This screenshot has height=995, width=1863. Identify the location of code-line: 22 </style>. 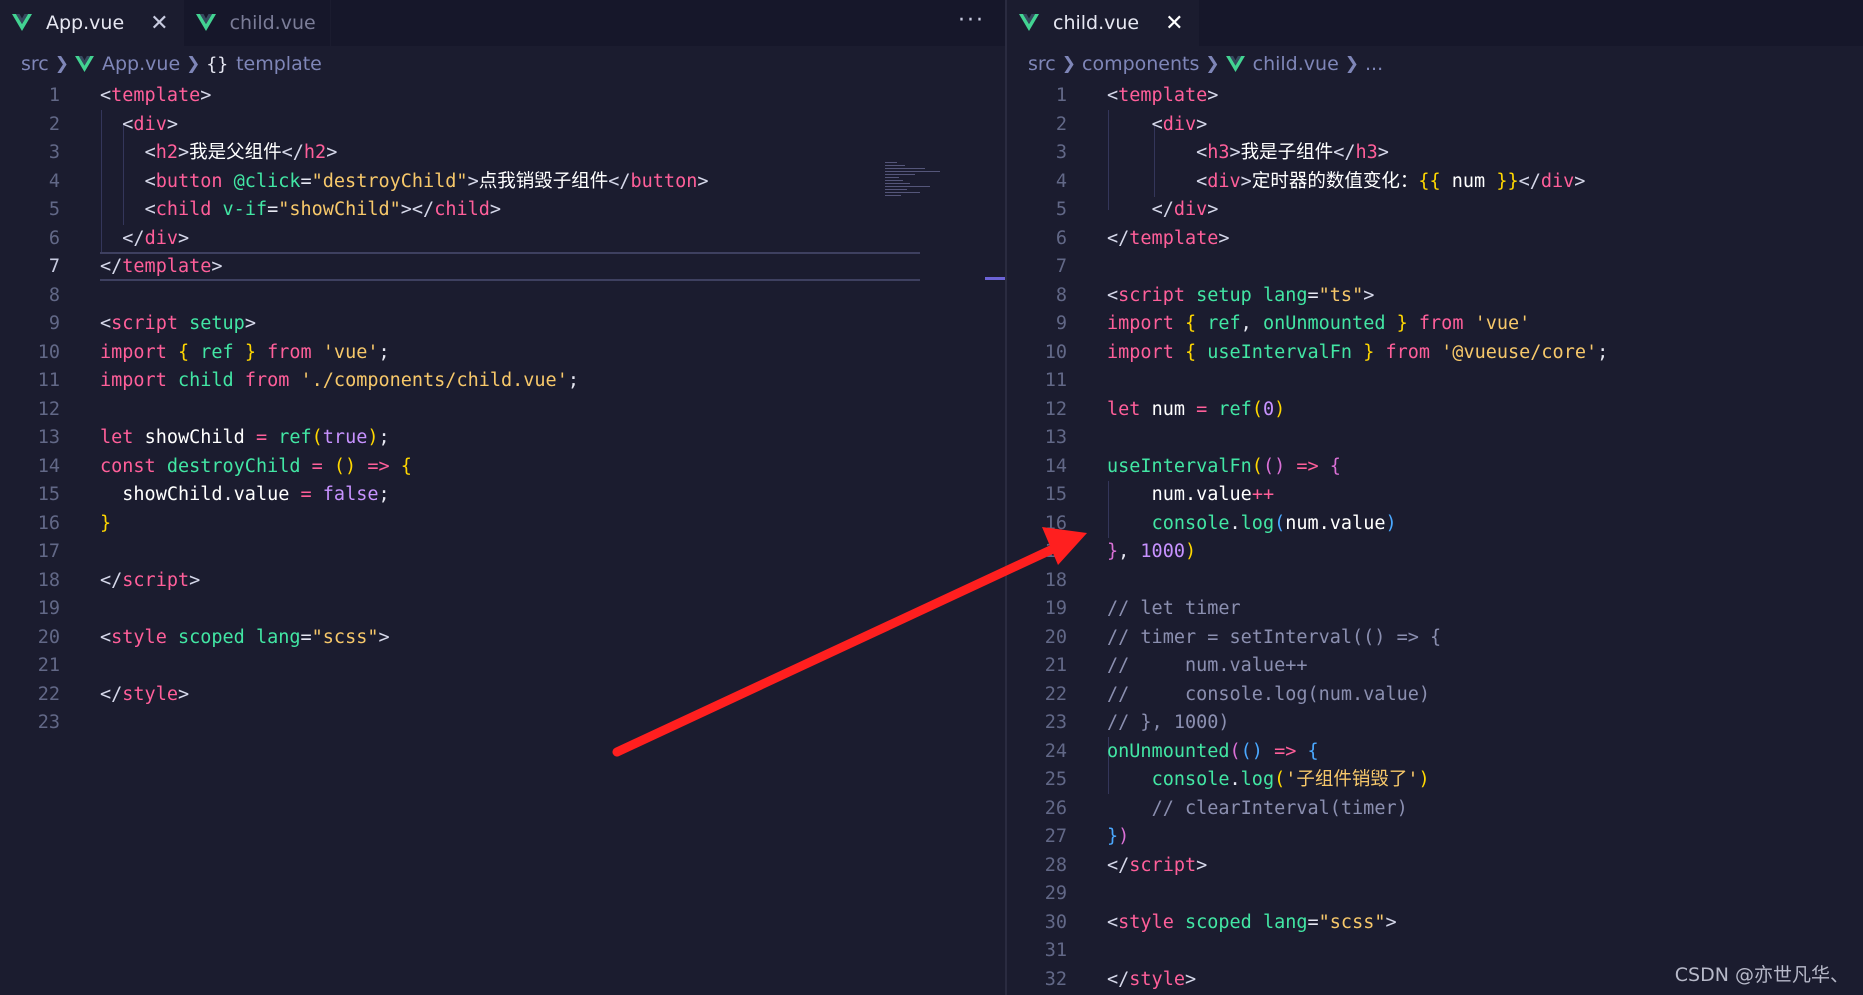
(113, 694).